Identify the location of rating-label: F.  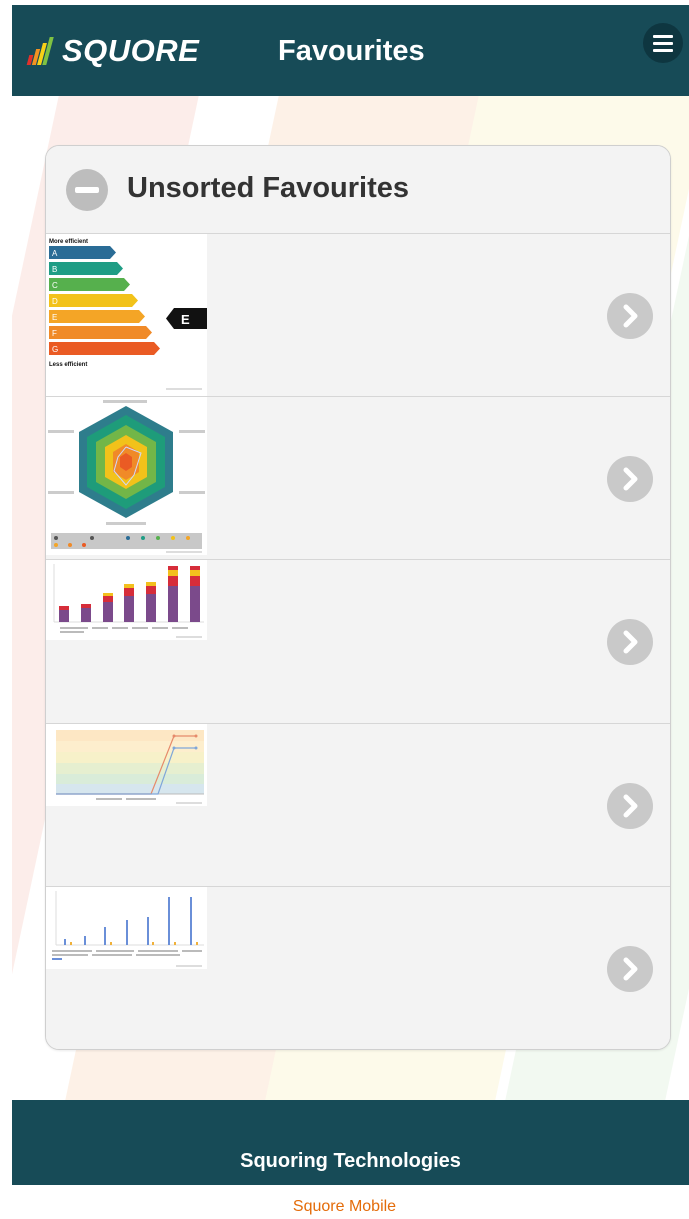
(54, 333).